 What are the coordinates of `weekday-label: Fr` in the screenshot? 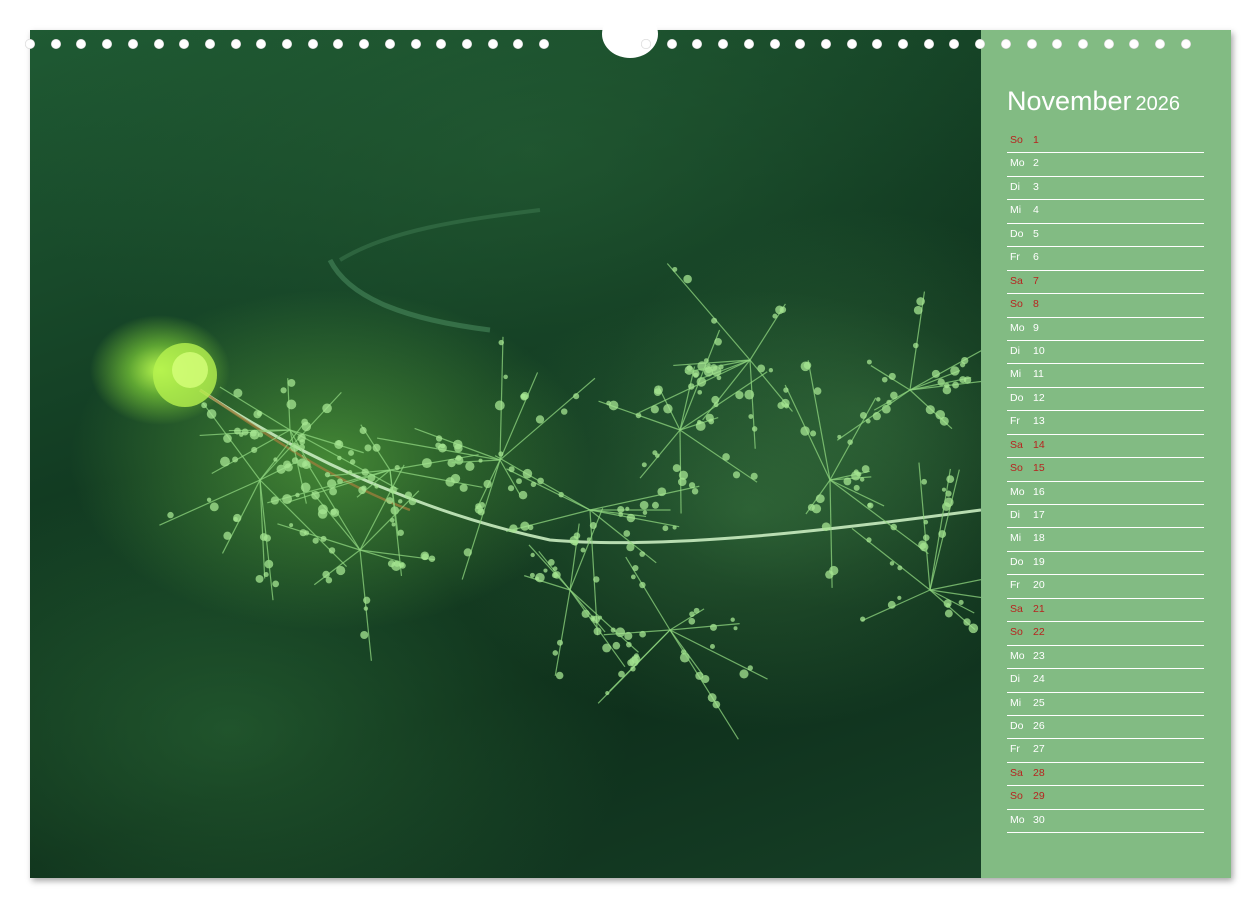 It's located at (1015, 749).